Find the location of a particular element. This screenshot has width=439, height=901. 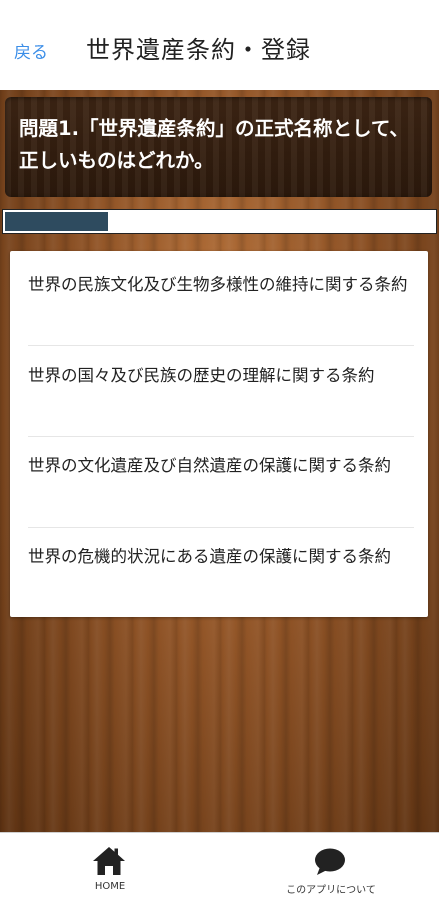

answer-option-3: 世界の文化遺産及び自然遺産の保護に関する条約 is located at coordinates (221, 466).